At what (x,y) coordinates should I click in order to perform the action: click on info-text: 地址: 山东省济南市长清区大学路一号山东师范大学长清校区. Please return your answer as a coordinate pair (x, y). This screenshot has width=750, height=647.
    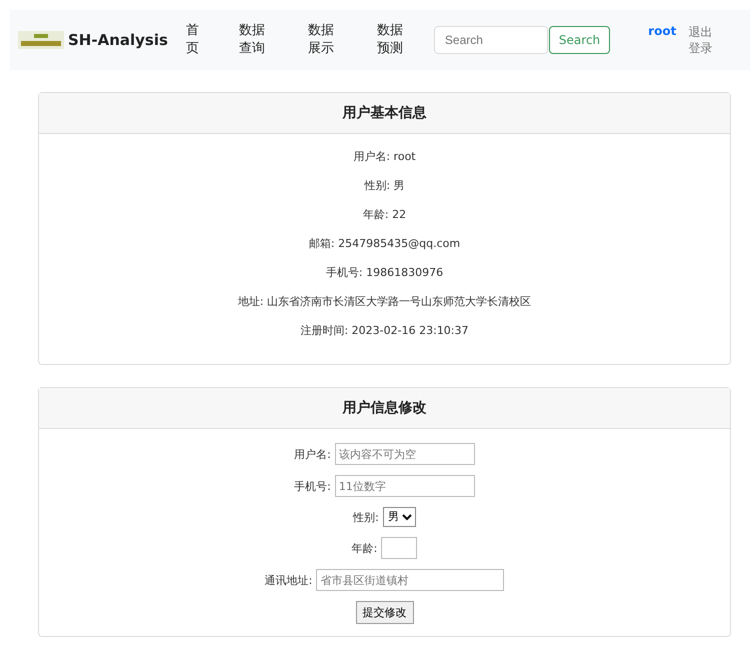
    Looking at the image, I should click on (384, 302).